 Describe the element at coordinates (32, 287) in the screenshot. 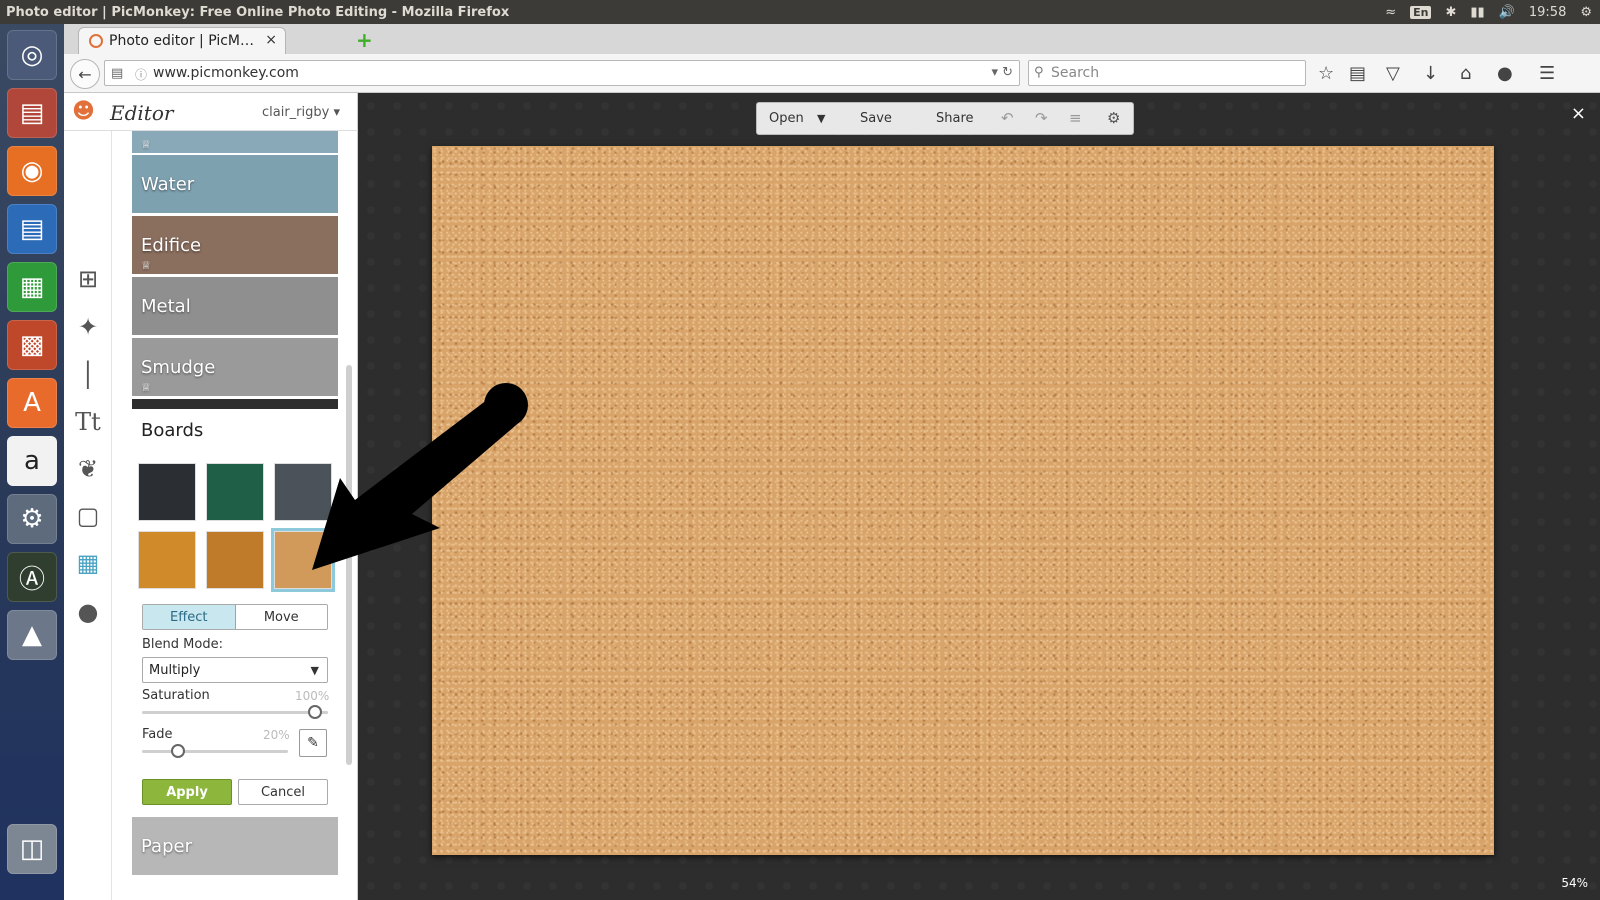

I see `calc-icon: ▦` at that location.